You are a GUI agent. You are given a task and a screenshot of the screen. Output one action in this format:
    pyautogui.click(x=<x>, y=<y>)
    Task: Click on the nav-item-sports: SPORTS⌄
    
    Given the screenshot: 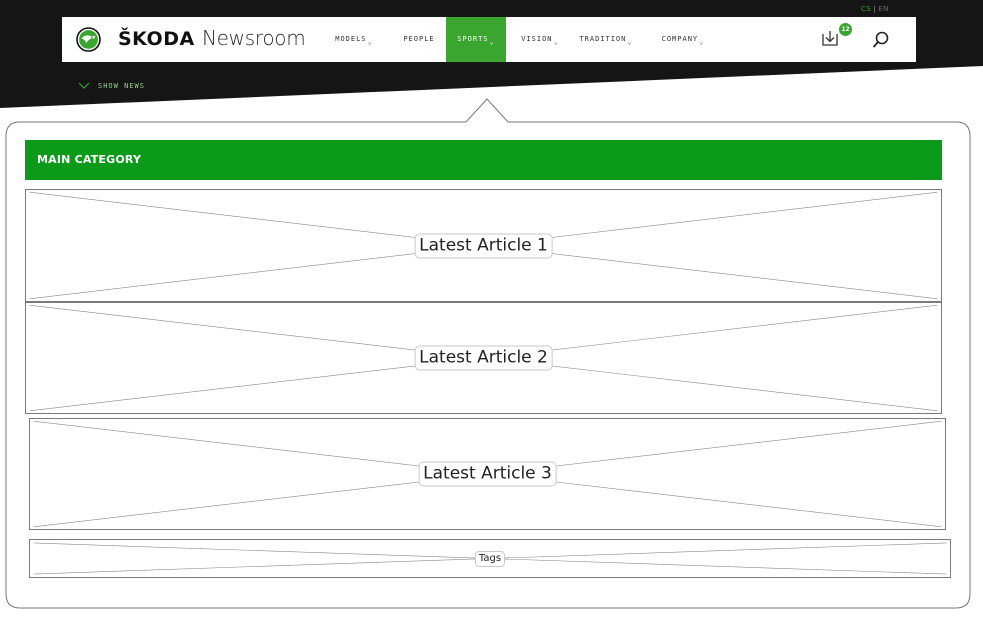 What is the action you would take?
    pyautogui.click(x=476, y=39)
    